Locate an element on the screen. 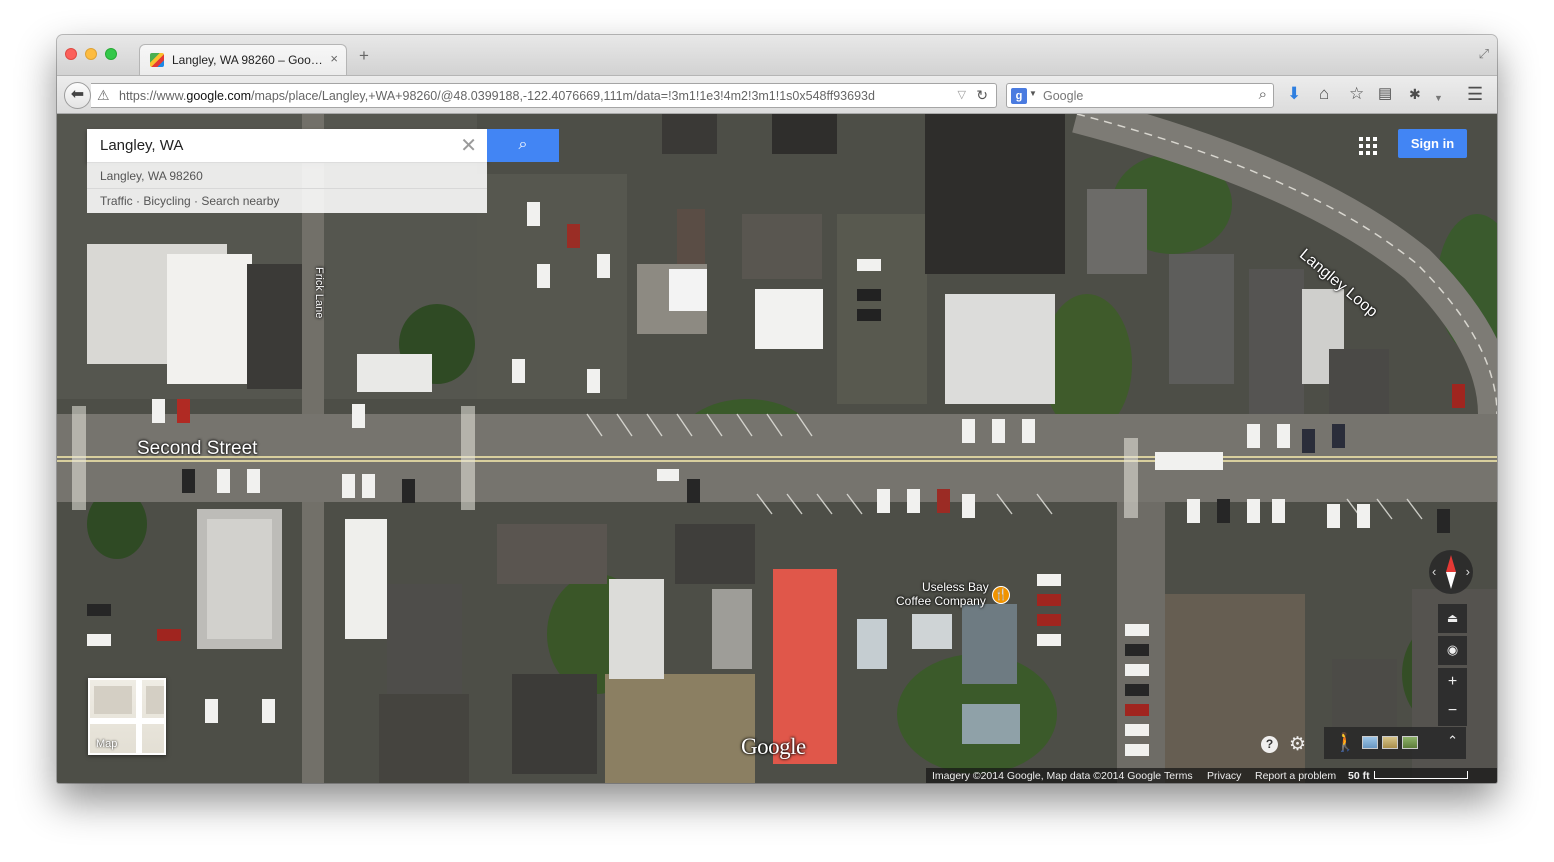 The width and height of the screenshot is (1554, 862). expand-icon: ⌃ is located at coordinates (1452, 741).